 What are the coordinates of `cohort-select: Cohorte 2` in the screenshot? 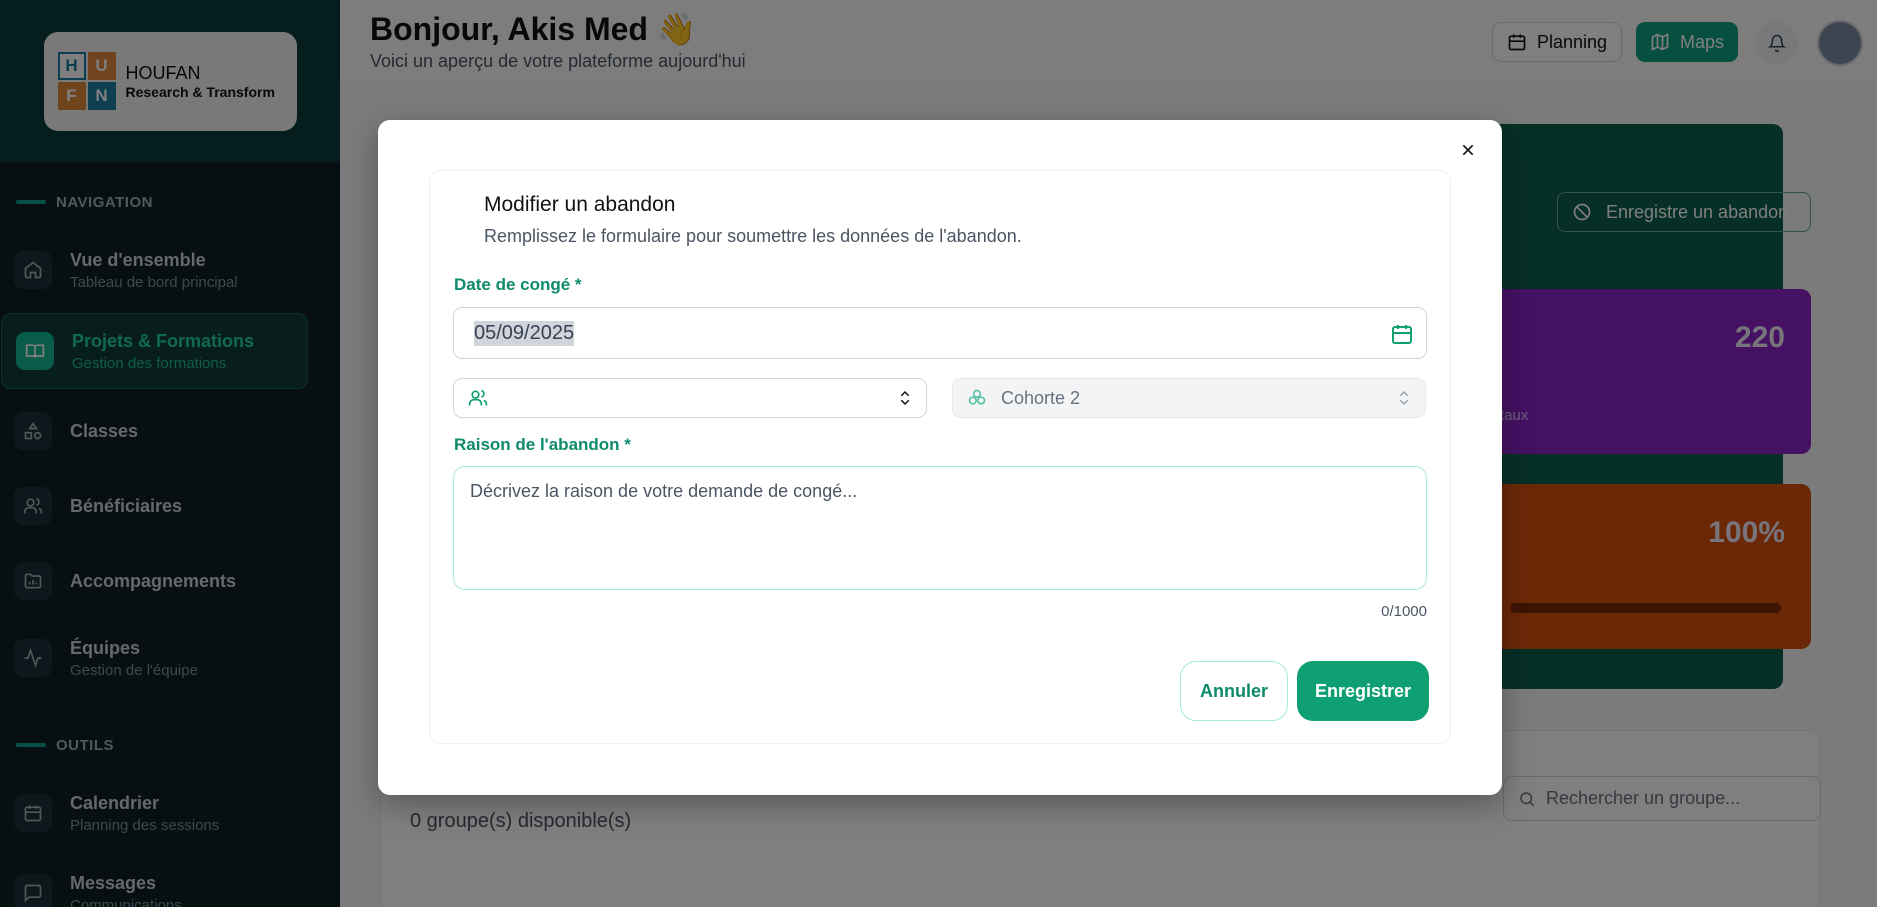 It's located at (1189, 398).